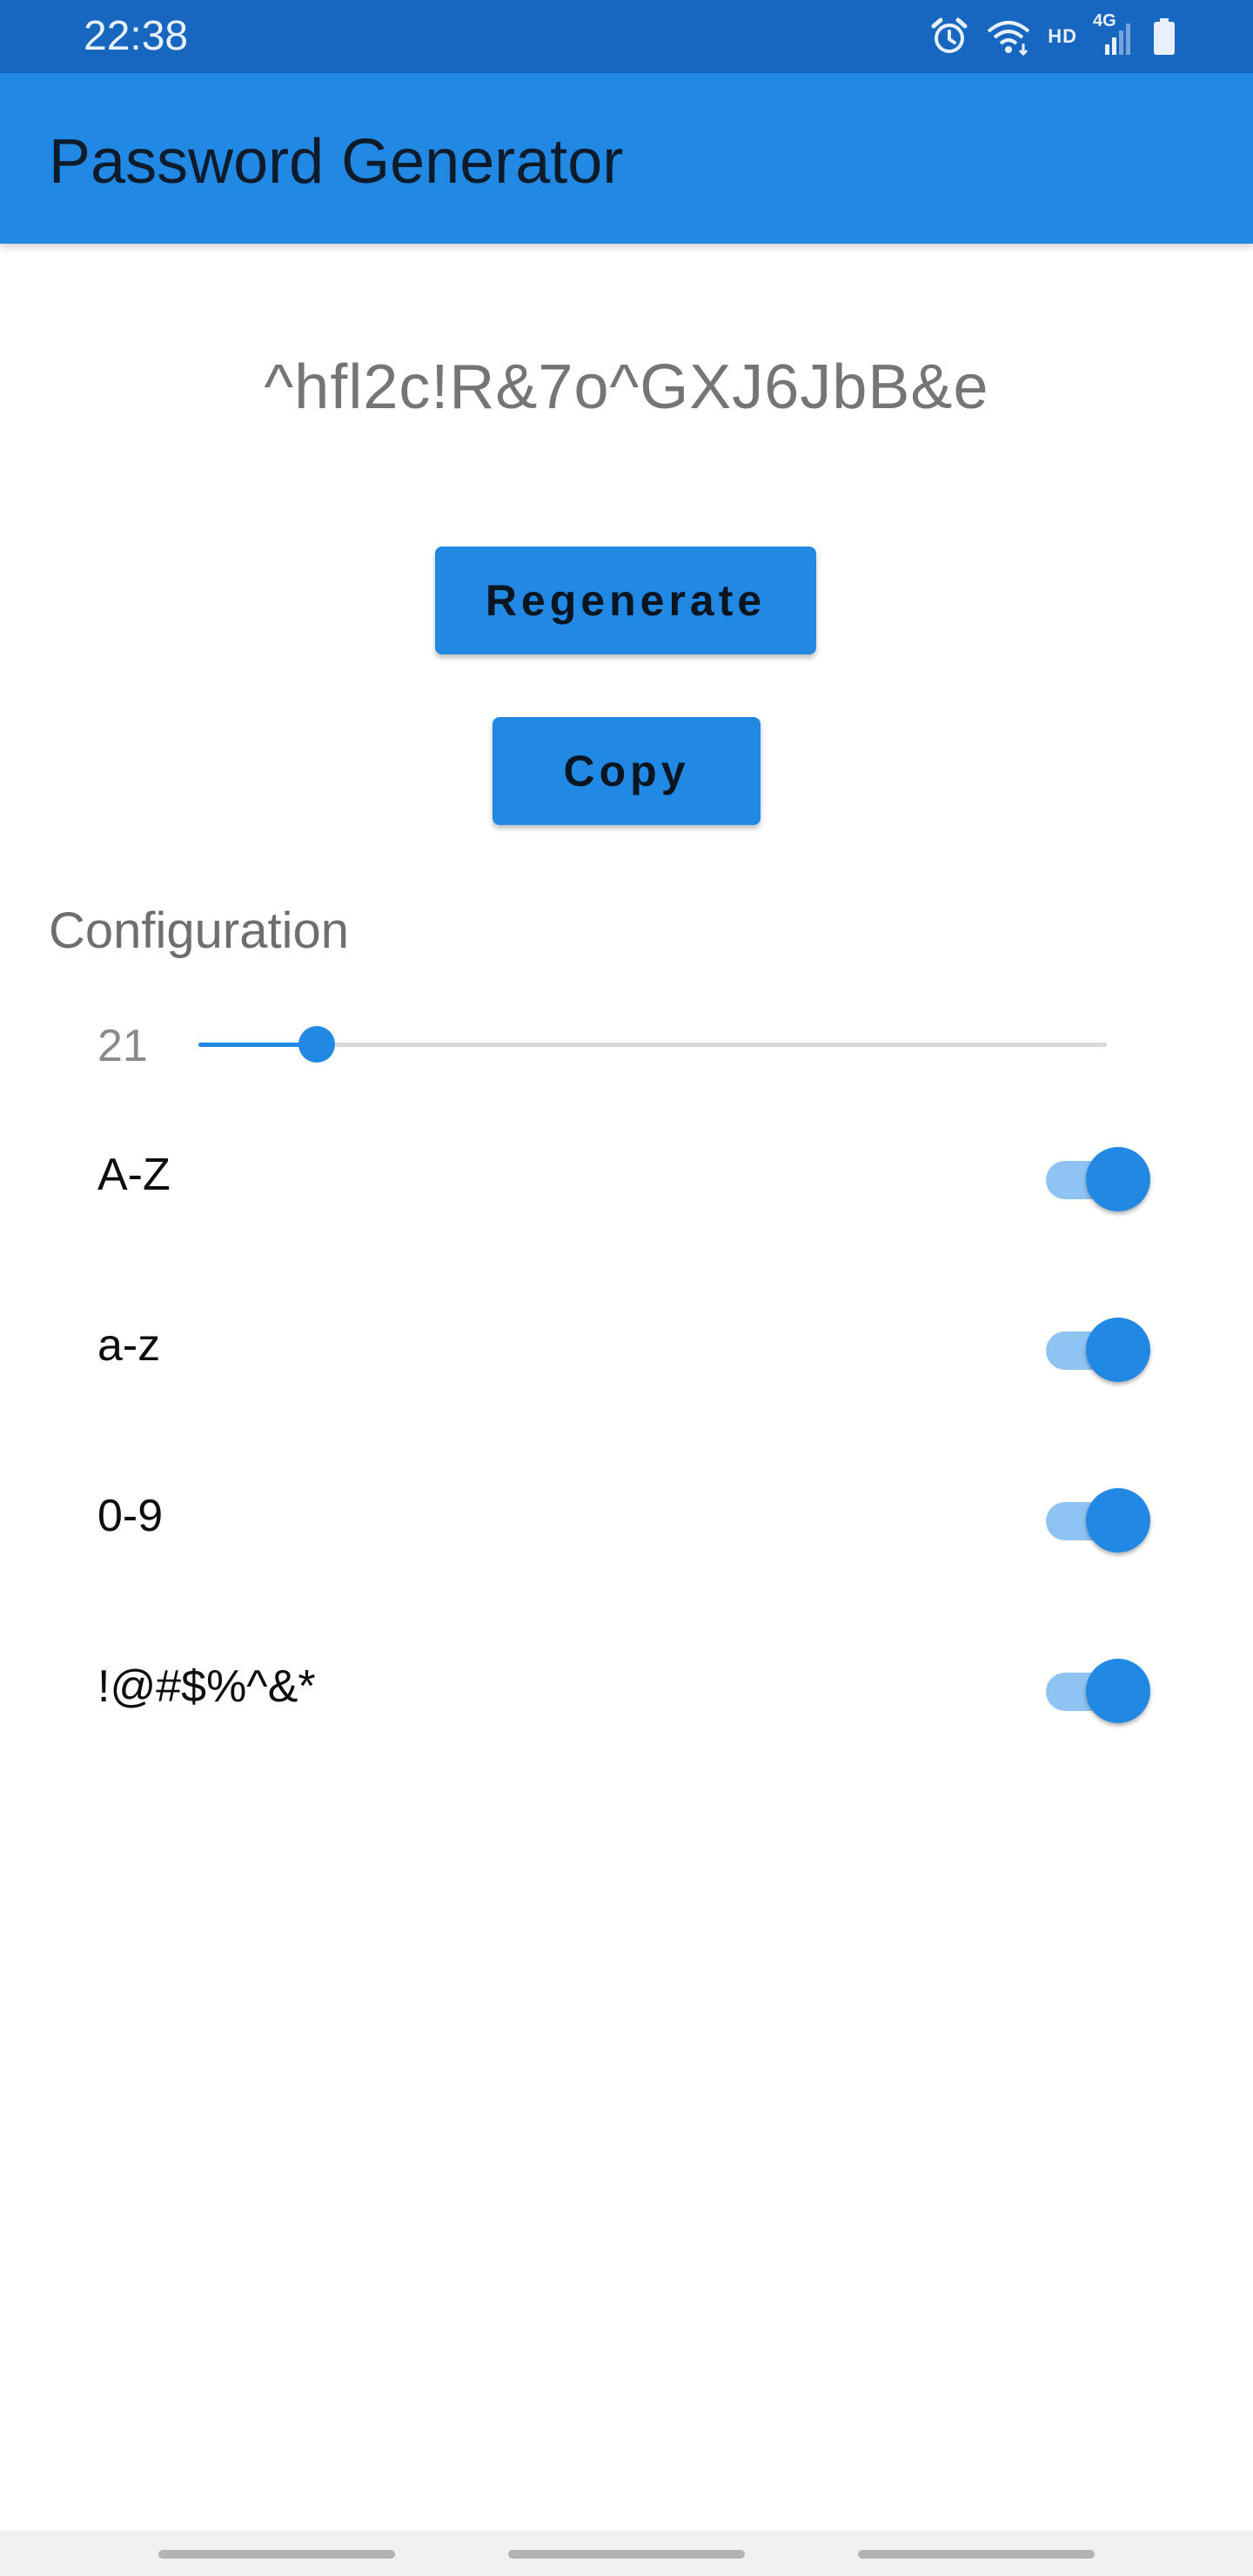 The height and width of the screenshot is (2576, 1253). I want to click on status-icons: HD 4G, so click(1052, 34).